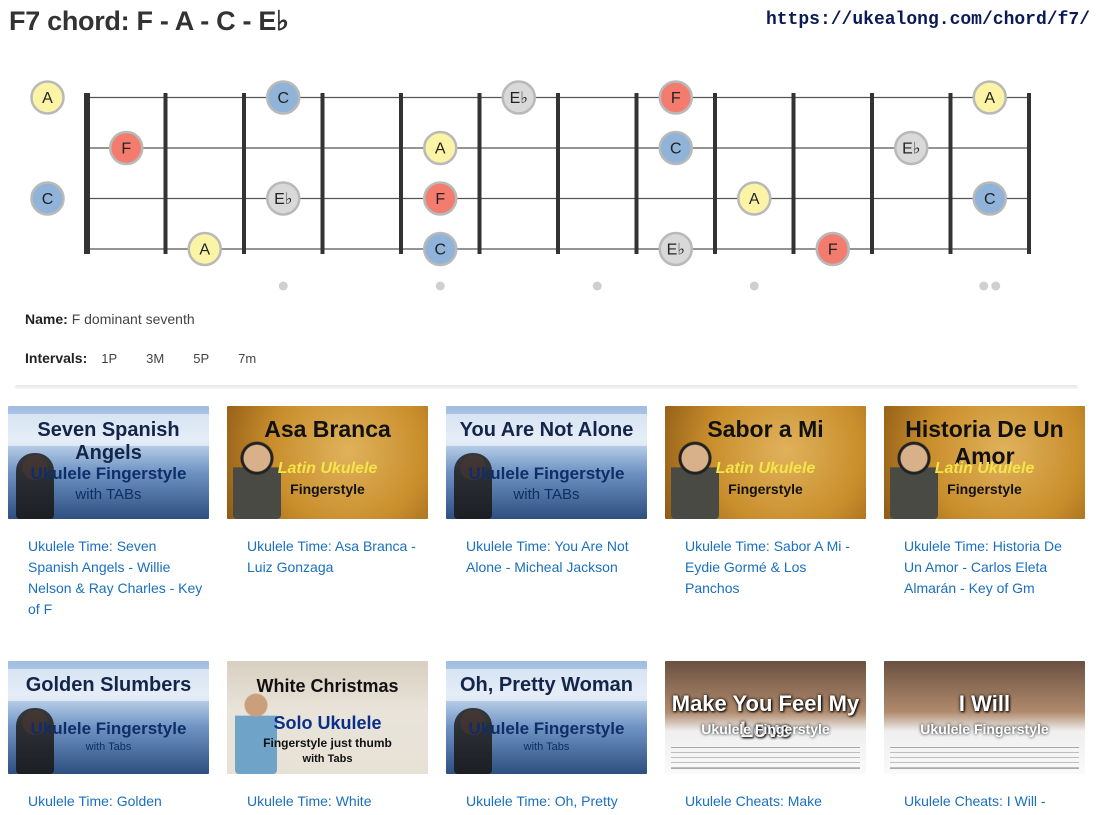 This screenshot has height=815, width=1100. I want to click on thumbnail-text: Seven Spanish Angels, so click(108, 441).